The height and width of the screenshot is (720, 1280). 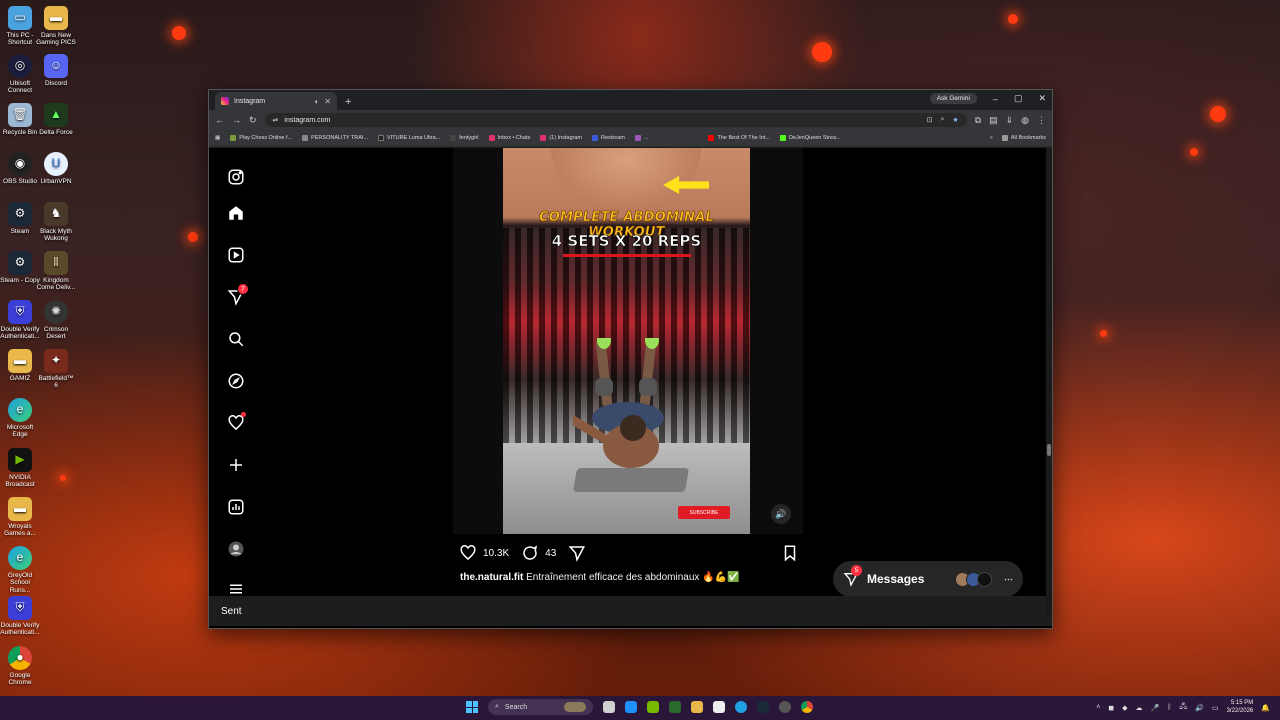 I want to click on install-icon: ⊡, so click(x=930, y=120).